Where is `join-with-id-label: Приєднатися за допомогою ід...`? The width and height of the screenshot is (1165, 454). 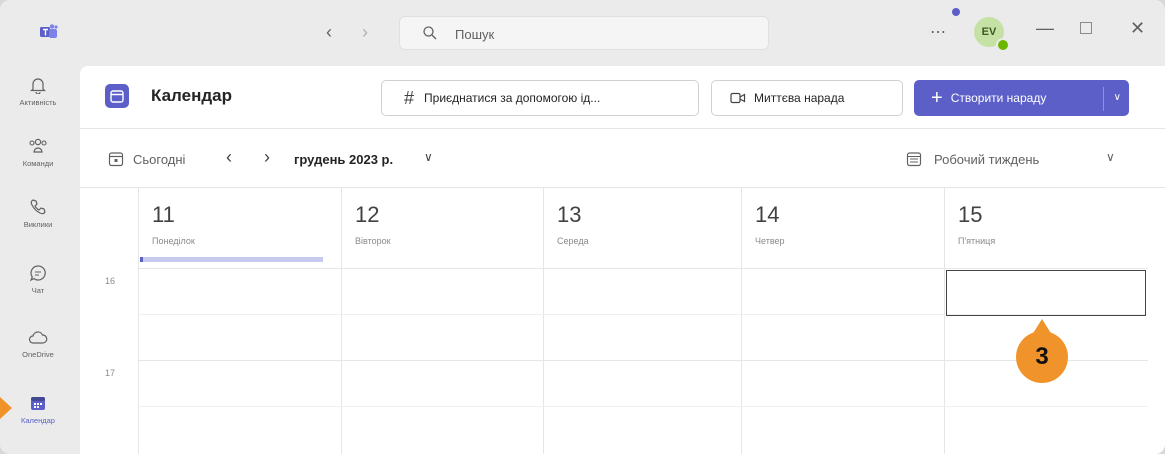 join-with-id-label: Приєднатися за допомогою ід... is located at coordinates (512, 98).